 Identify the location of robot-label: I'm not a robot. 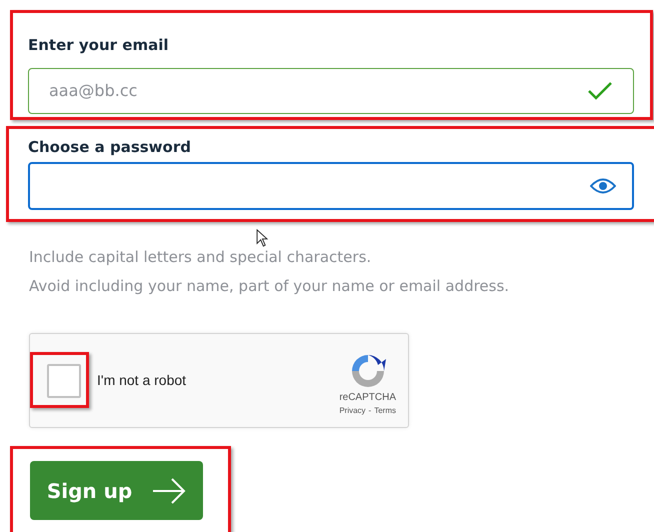
(142, 380).